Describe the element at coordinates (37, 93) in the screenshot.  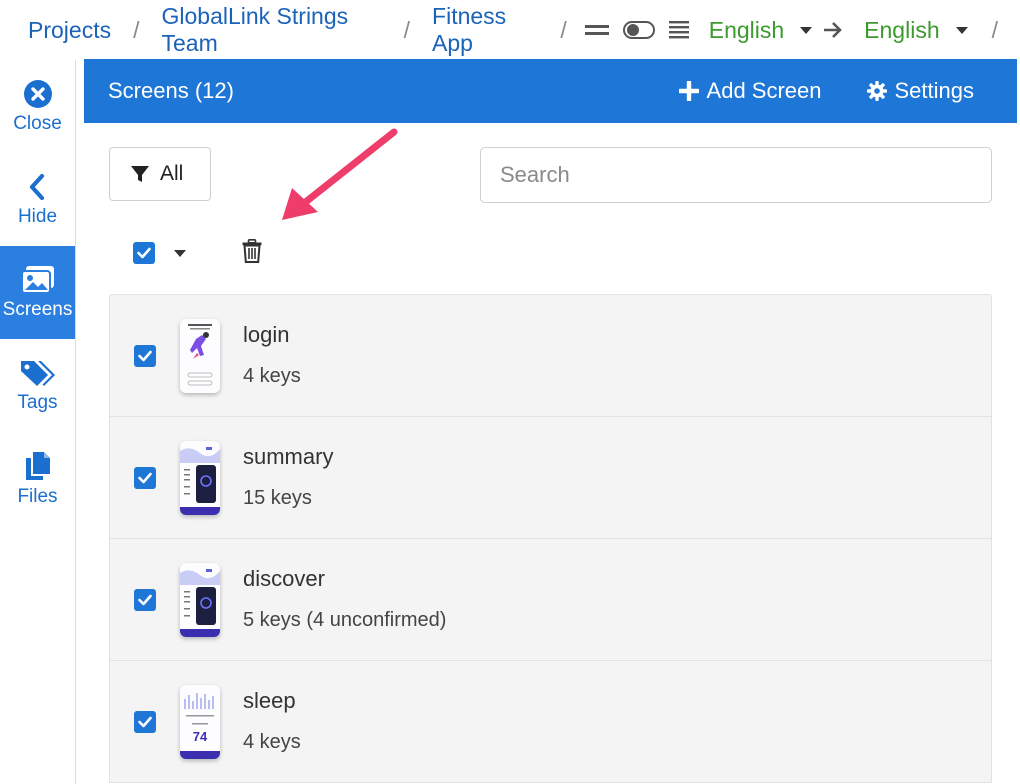
I see `close-circle-icon` at that location.